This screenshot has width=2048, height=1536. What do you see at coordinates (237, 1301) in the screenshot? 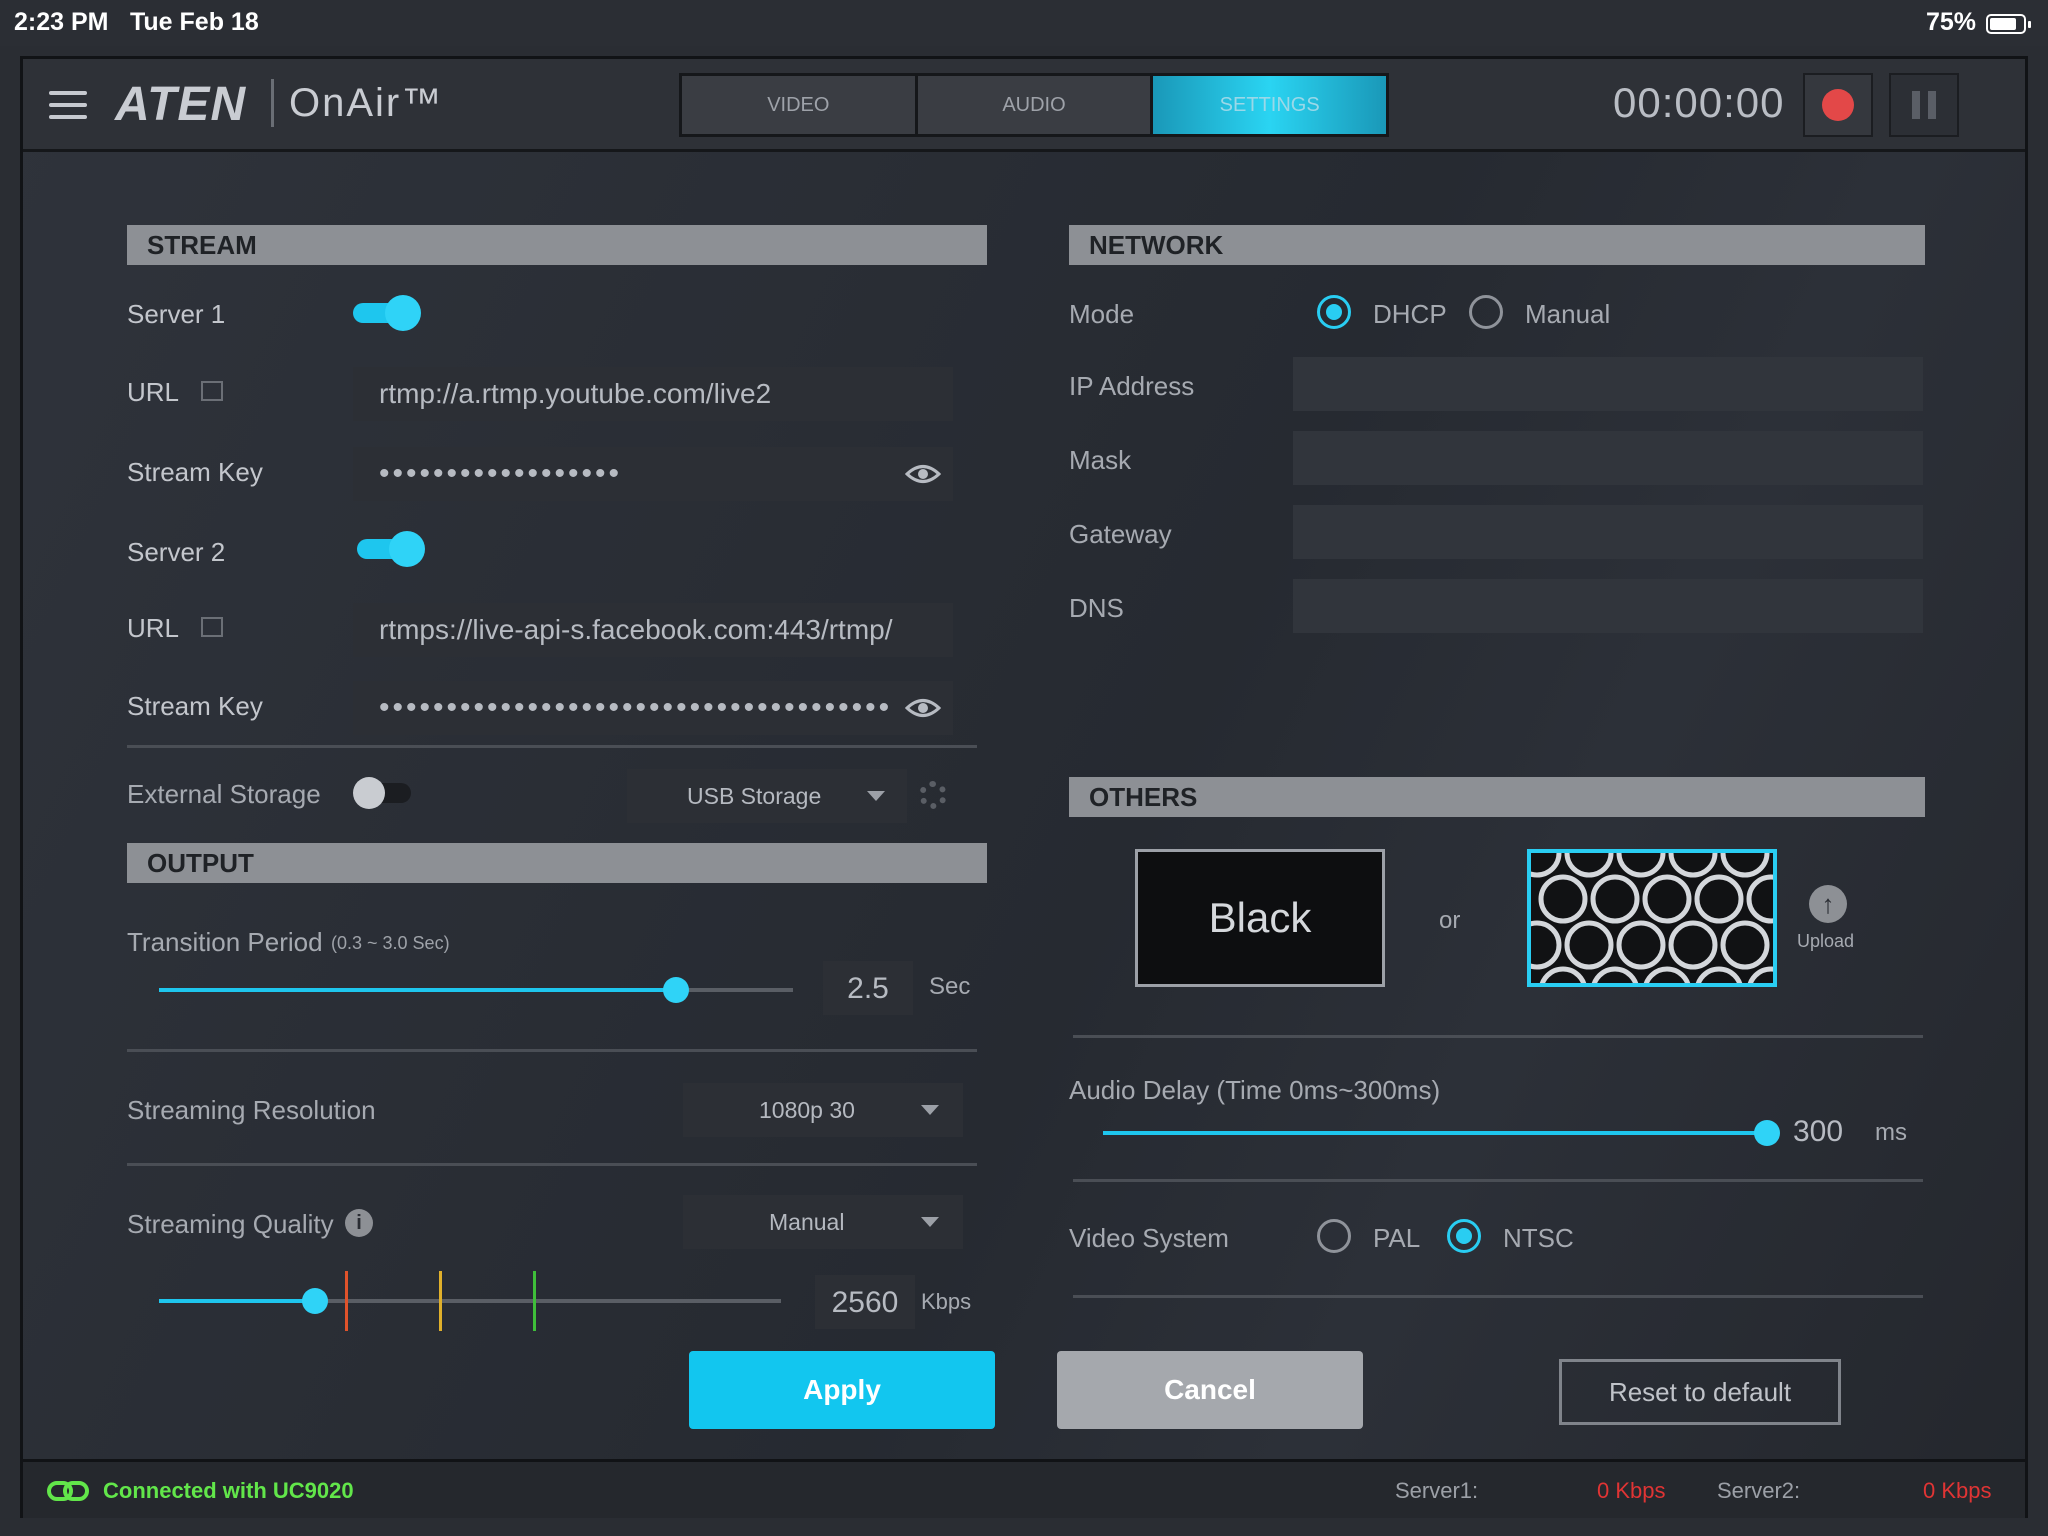
I see `quality-slider-fill` at bounding box center [237, 1301].